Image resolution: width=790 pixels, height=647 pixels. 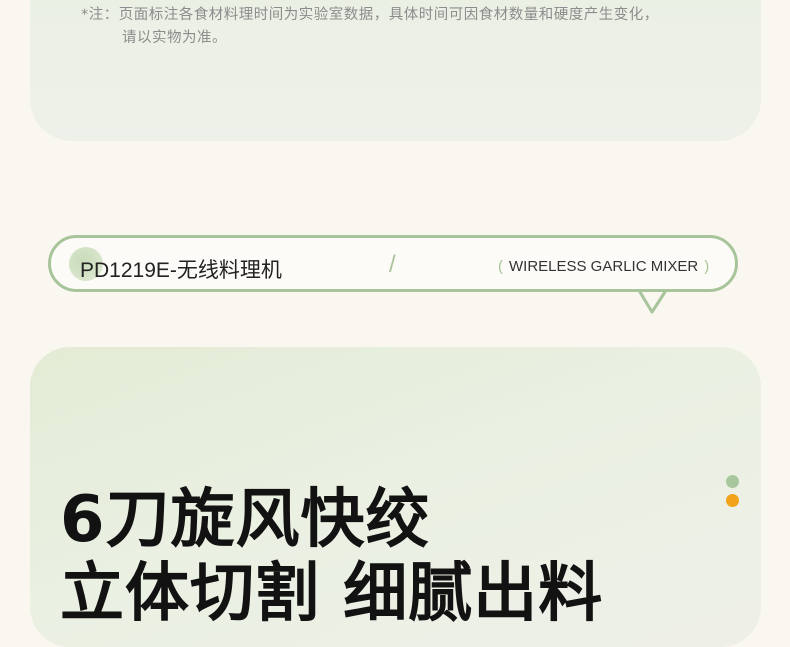 I want to click on page-indicator-dot-active, so click(x=732, y=500).